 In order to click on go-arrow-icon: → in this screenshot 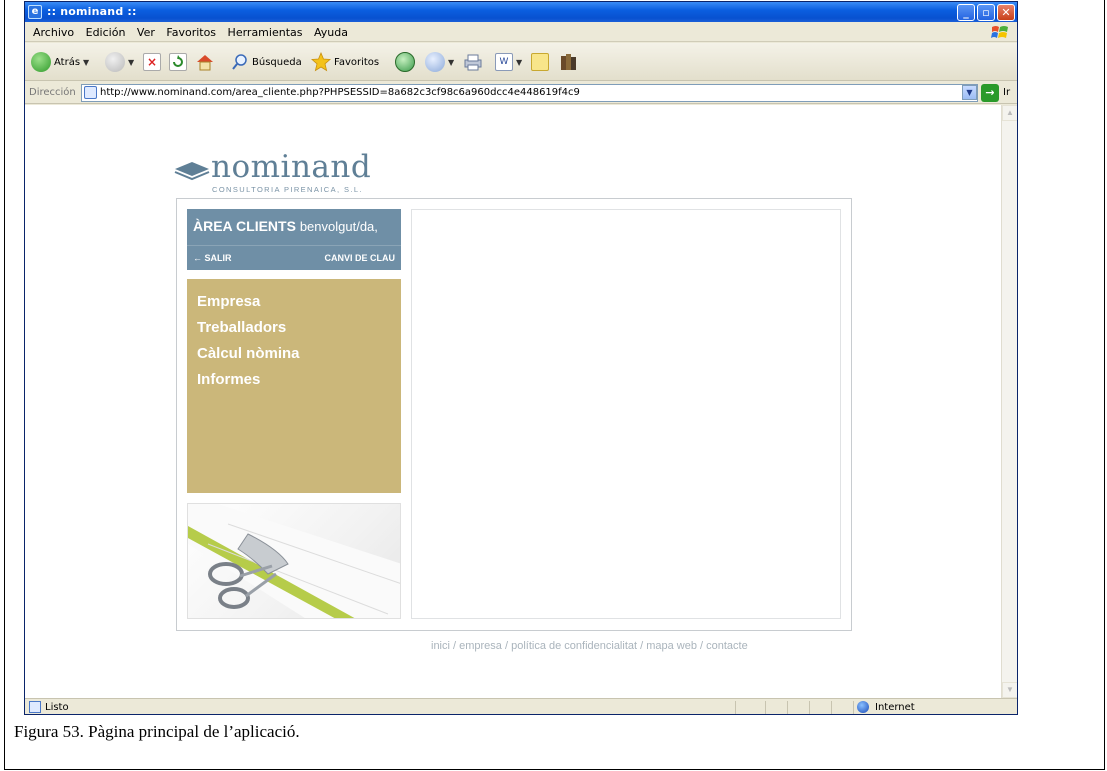, I will do `click(990, 93)`.